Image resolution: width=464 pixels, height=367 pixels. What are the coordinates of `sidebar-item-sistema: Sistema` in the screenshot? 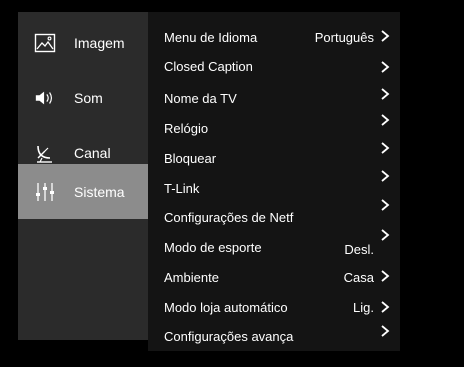 It's located at (83, 191).